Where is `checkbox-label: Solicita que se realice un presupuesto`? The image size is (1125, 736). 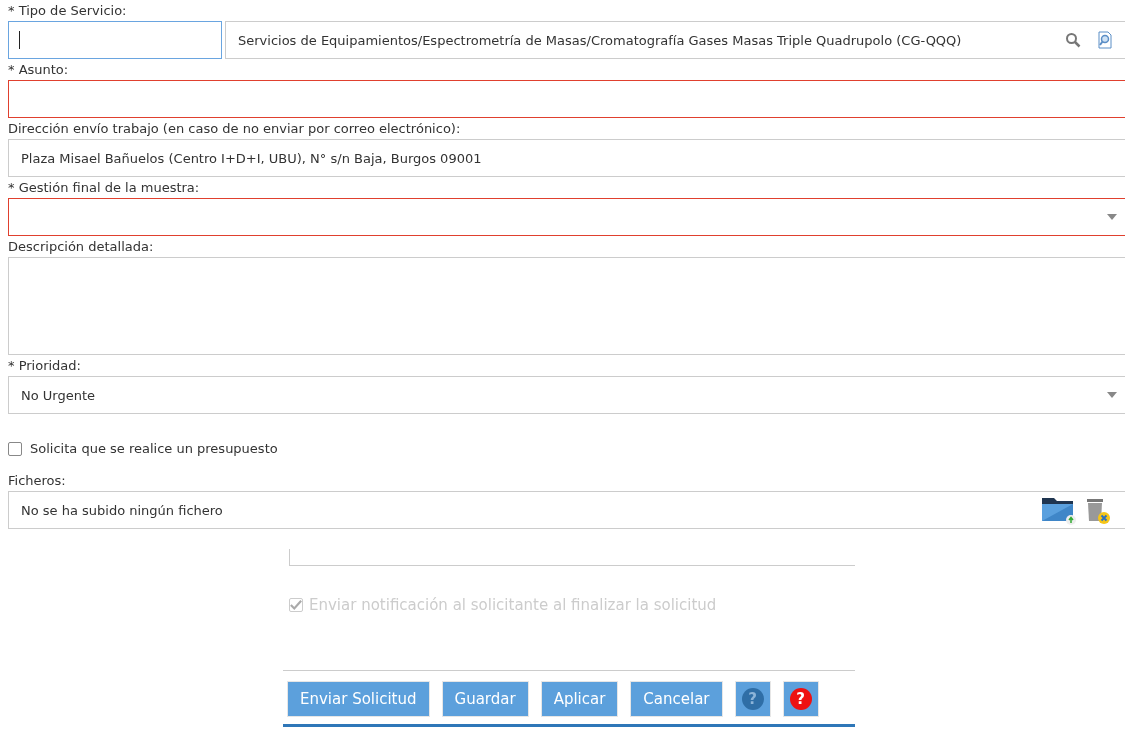 checkbox-label: Solicita que se realice un presupuesto is located at coordinates (154, 448).